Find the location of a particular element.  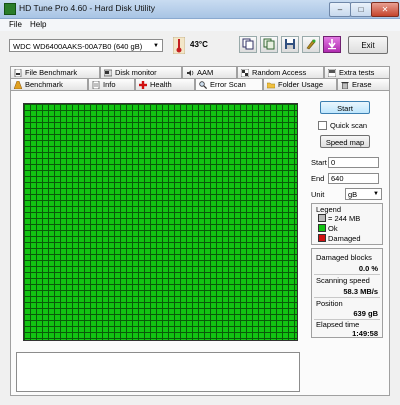

info-icon is located at coordinates (96, 85).